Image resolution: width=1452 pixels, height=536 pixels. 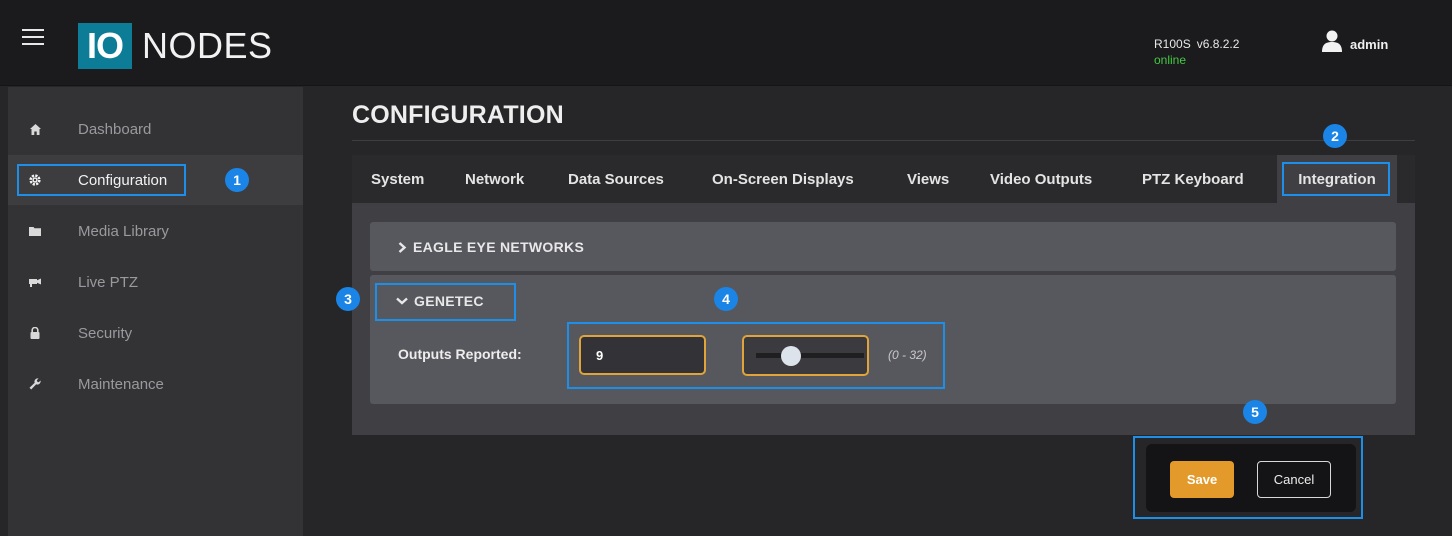 What do you see at coordinates (445, 302) in the screenshot?
I see `highlight-box-genetec` at bounding box center [445, 302].